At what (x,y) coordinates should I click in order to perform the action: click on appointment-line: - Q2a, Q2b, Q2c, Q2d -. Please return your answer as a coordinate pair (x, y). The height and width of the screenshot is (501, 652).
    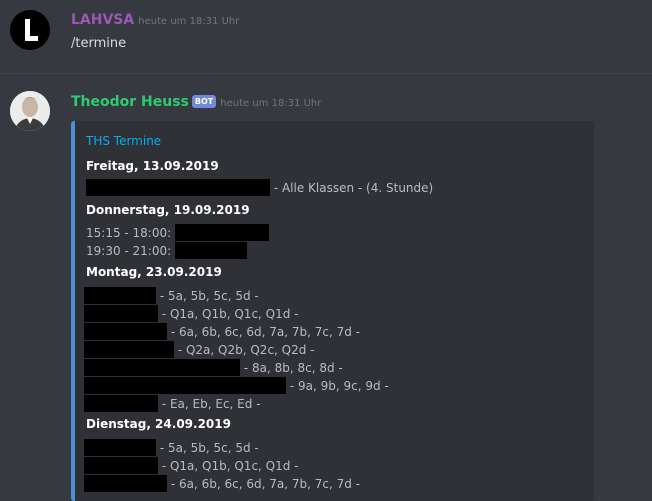
    Looking at the image, I should click on (199, 349).